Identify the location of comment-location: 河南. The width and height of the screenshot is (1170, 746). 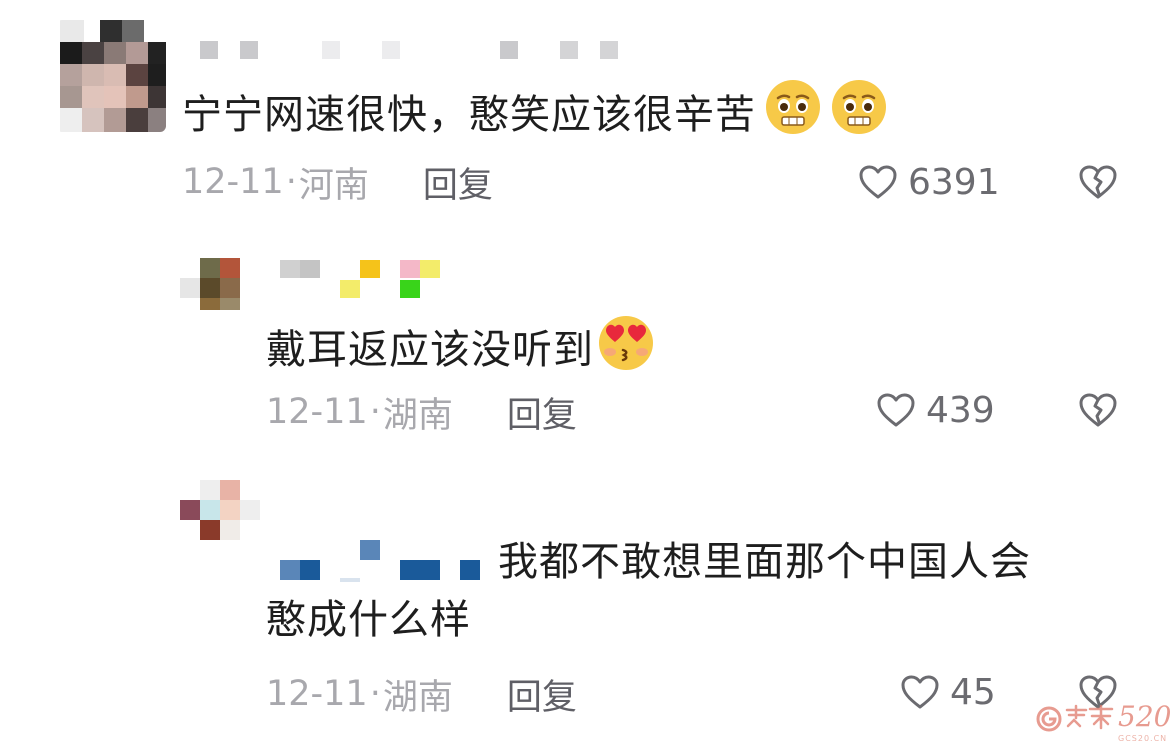
(333, 185).